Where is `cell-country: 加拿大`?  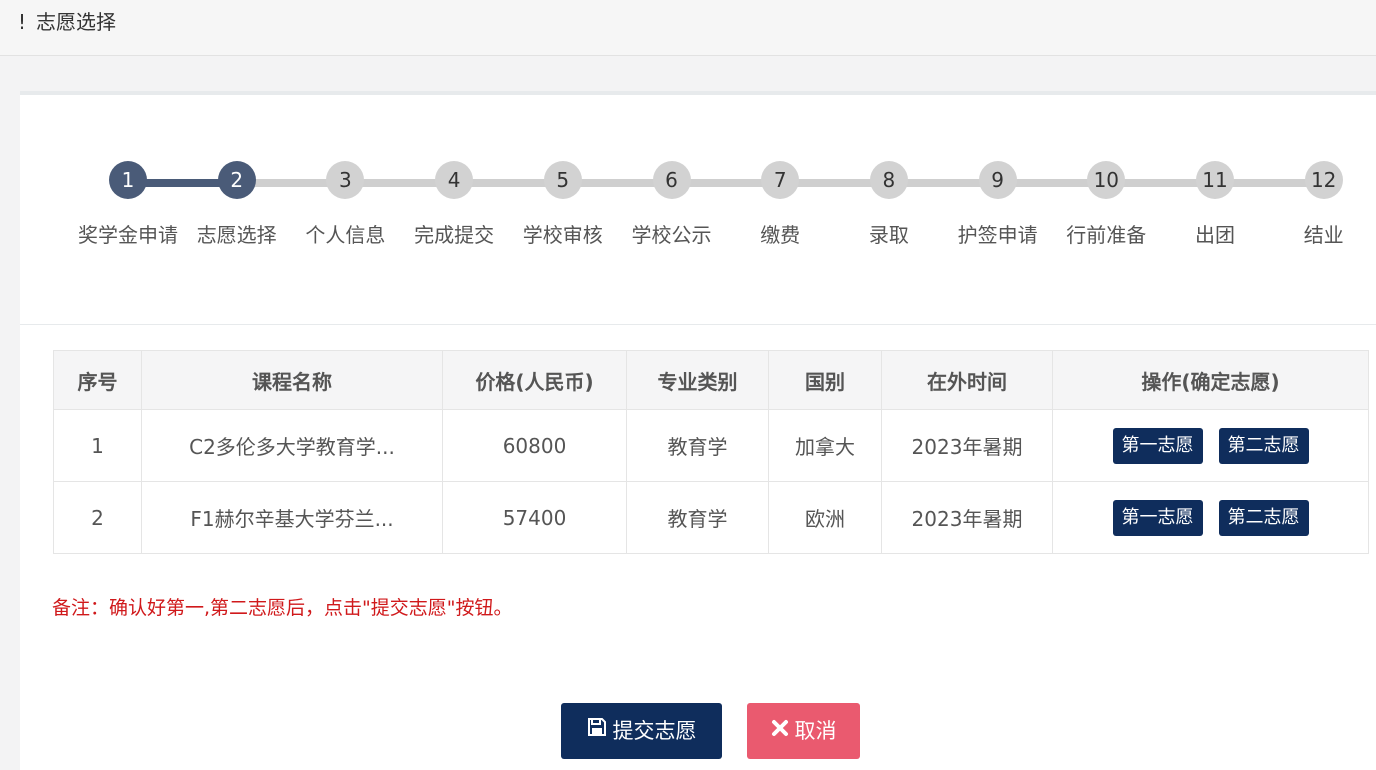
cell-country: 加拿大 is located at coordinates (825, 445).